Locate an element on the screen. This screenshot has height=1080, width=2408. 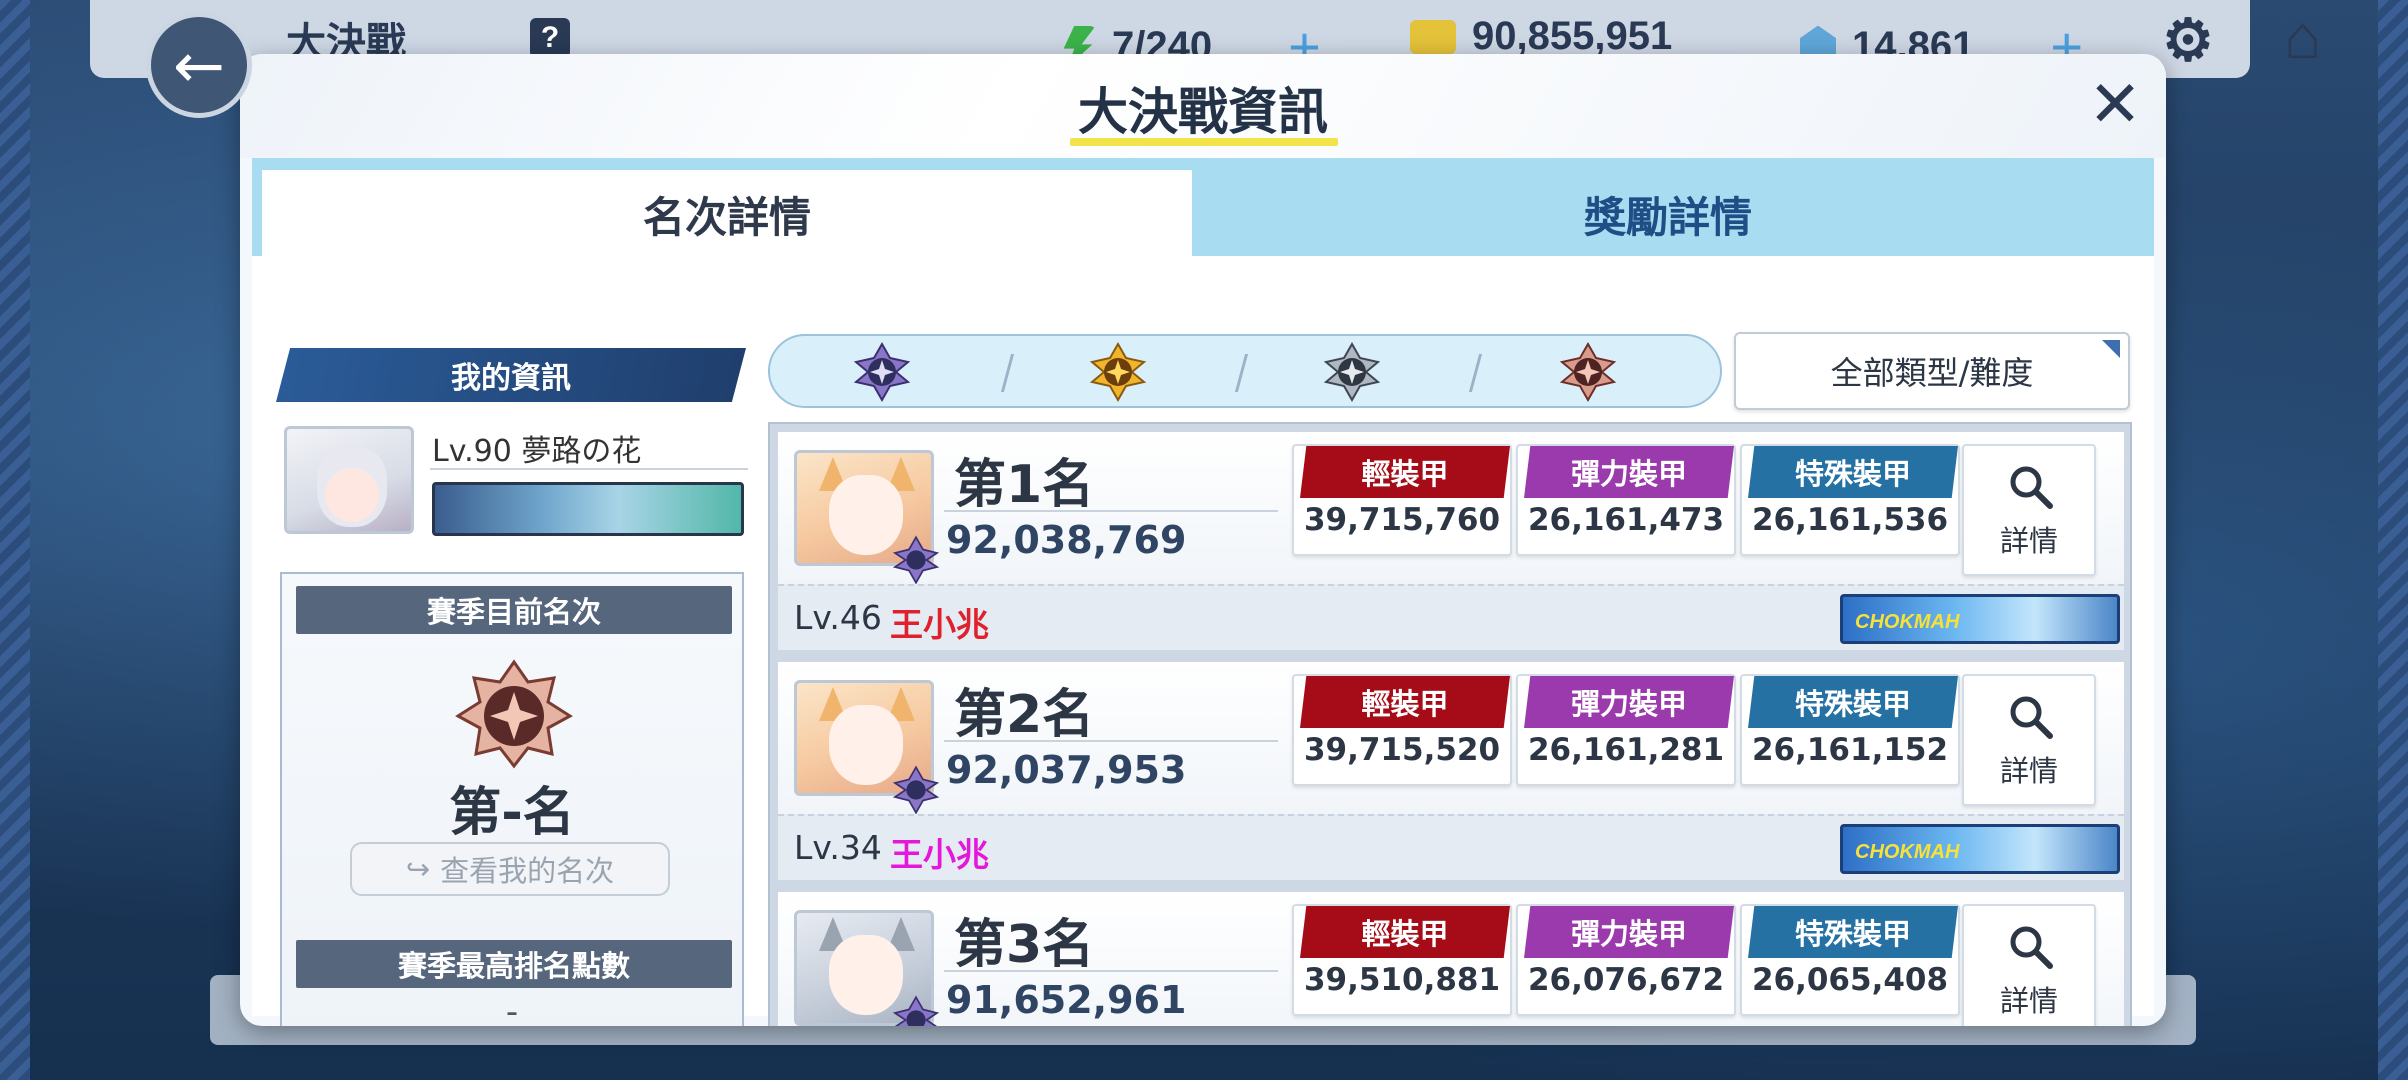
rank-position: 第1名 is located at coordinates (1024, 485).